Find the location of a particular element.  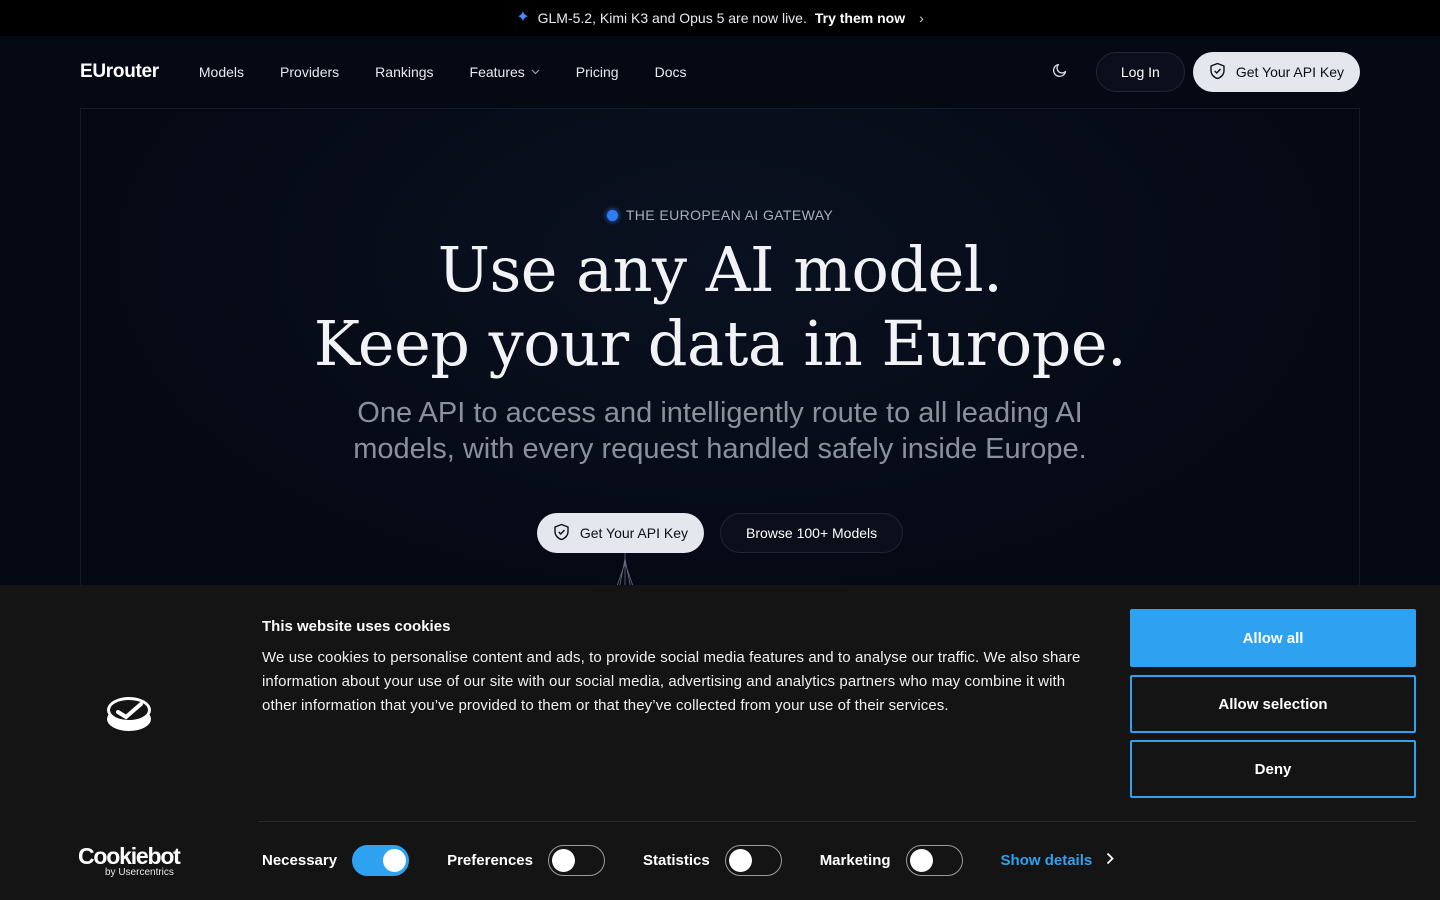

toggle-group-necessary: Necessary is located at coordinates (336, 860).